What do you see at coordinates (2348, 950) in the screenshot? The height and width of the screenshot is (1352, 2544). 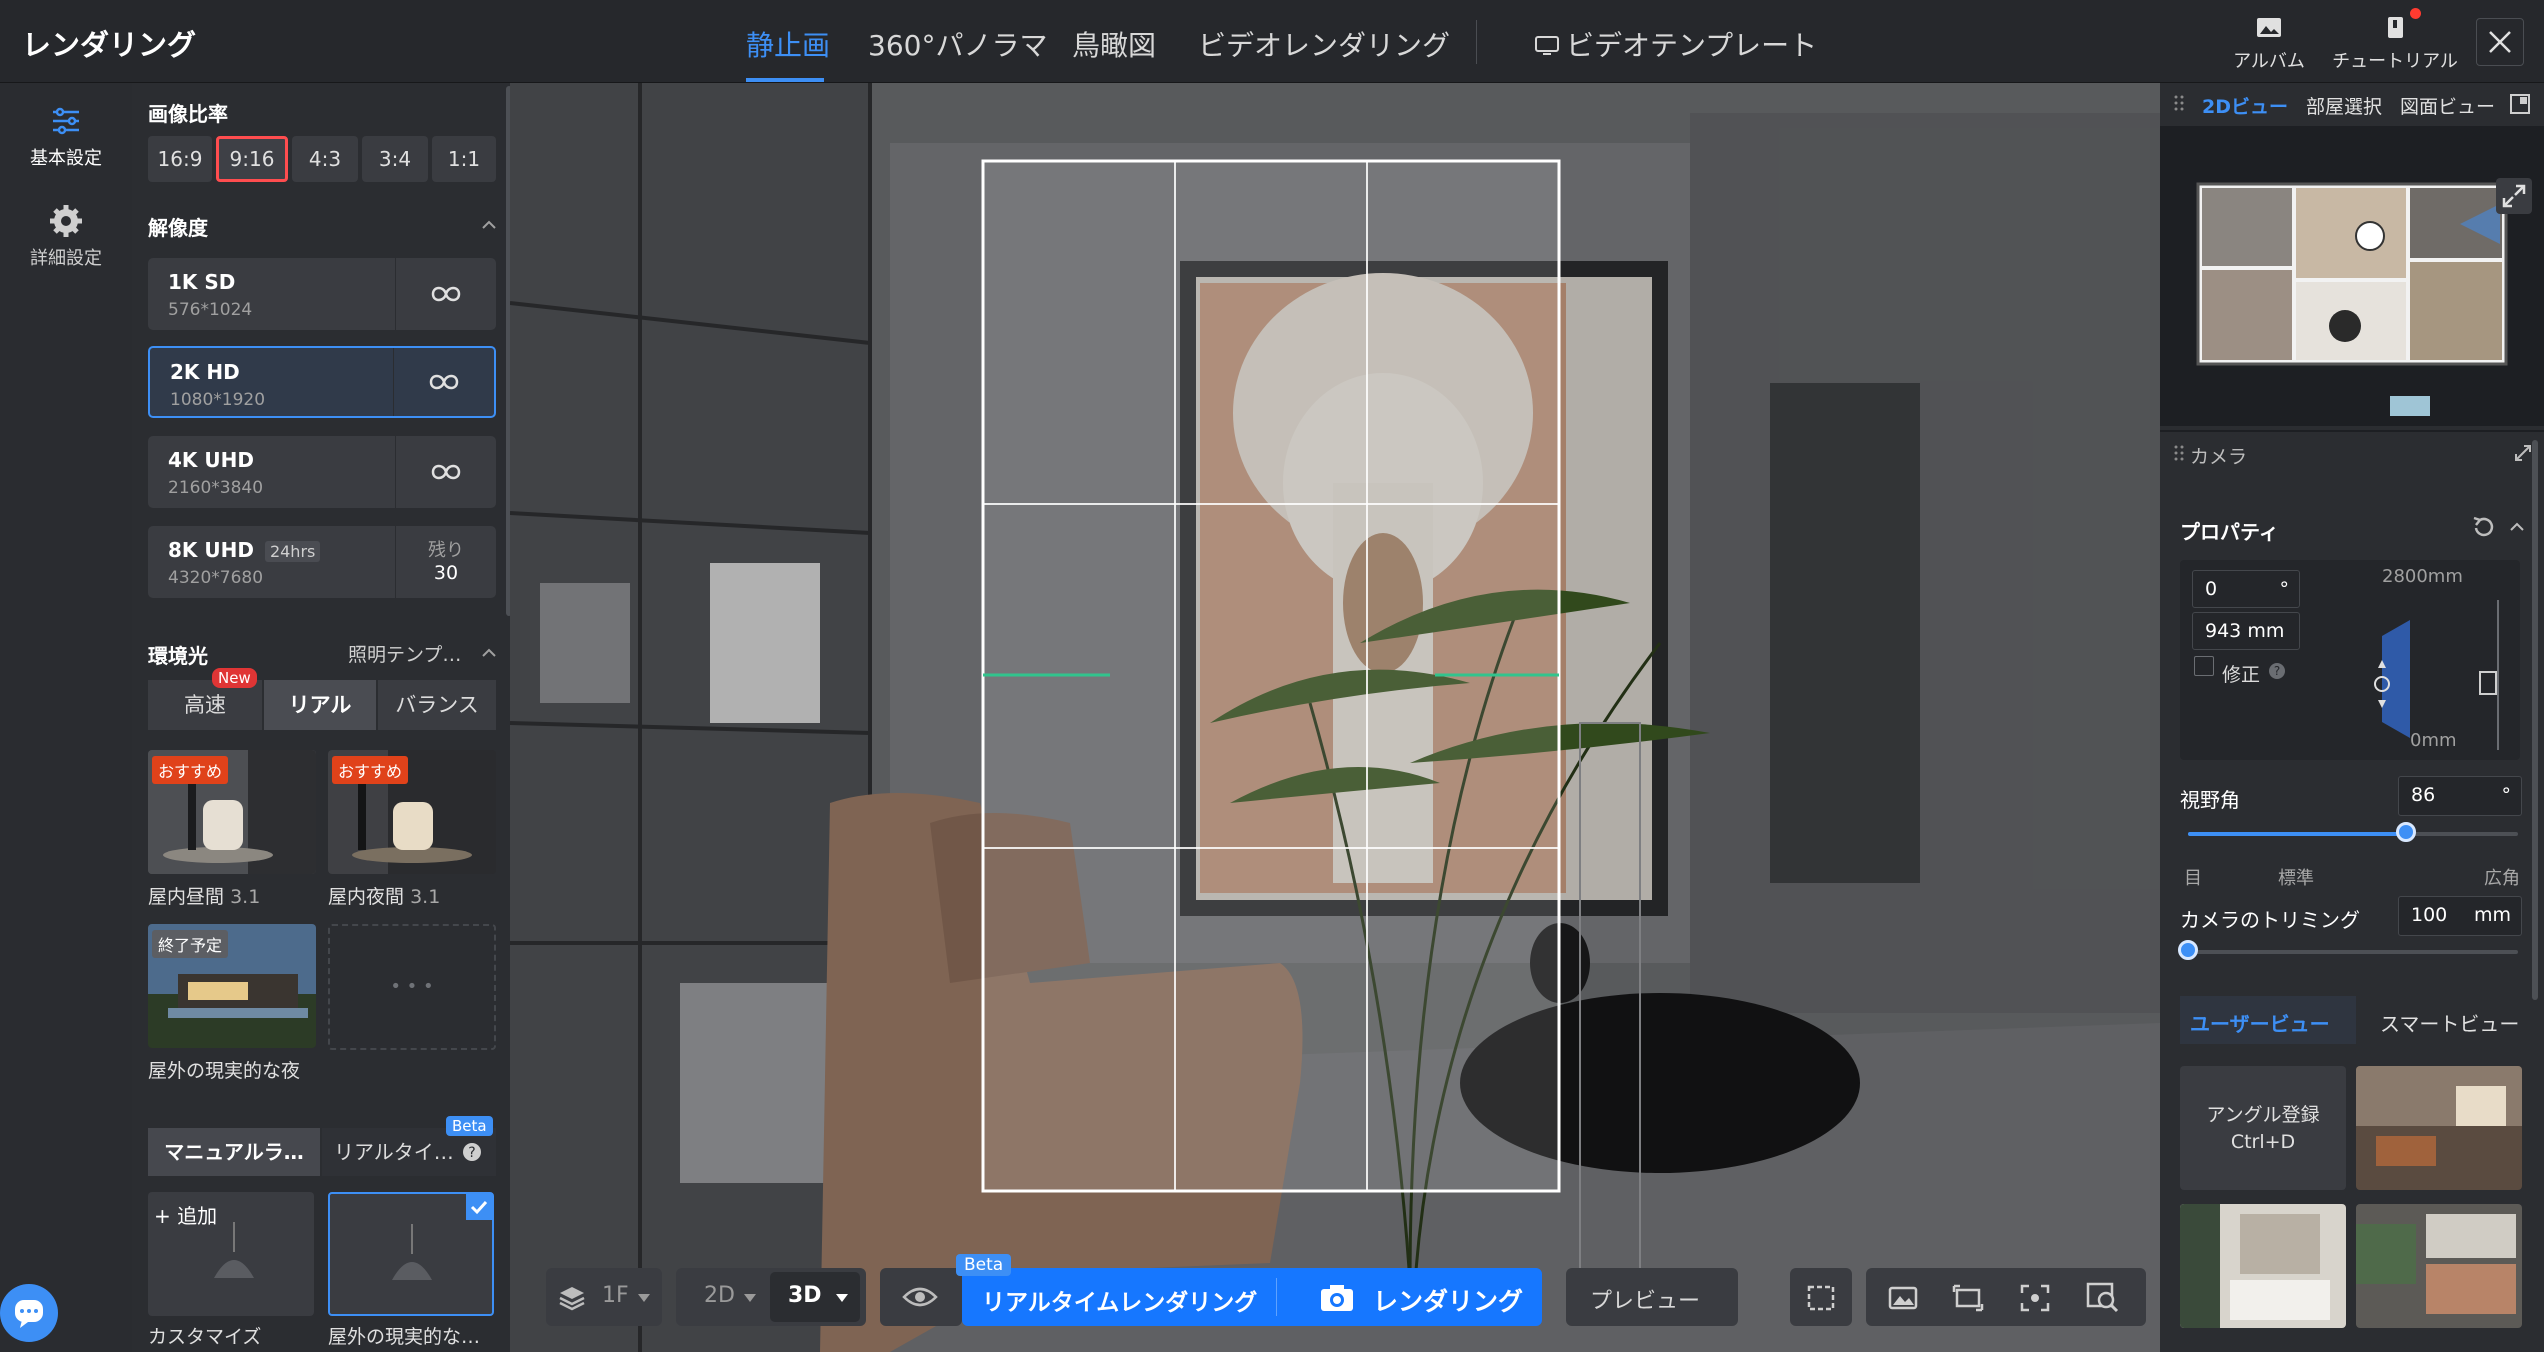 I see `trim-slider` at bounding box center [2348, 950].